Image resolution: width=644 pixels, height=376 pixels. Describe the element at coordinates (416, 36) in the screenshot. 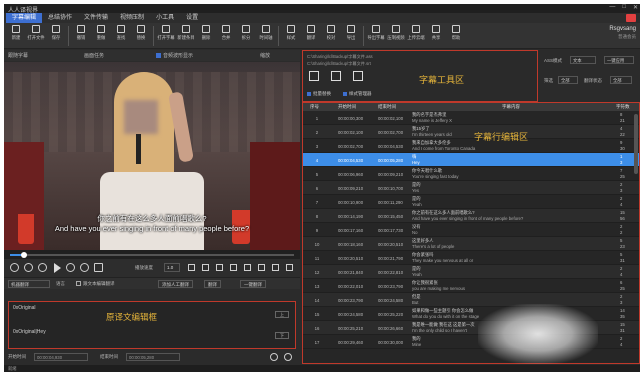

I see `toolbar-button: 上传云端` at that location.